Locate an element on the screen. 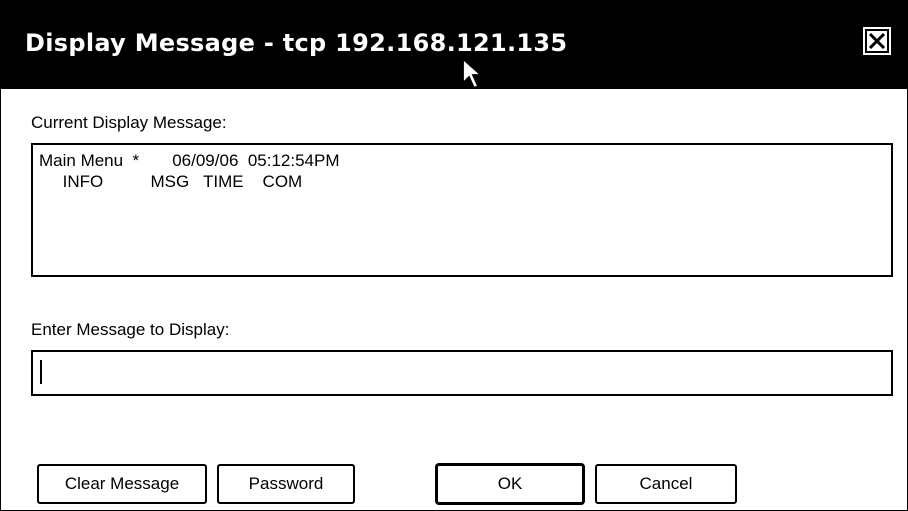  clear-message-button: Clear Message is located at coordinates (122, 484).